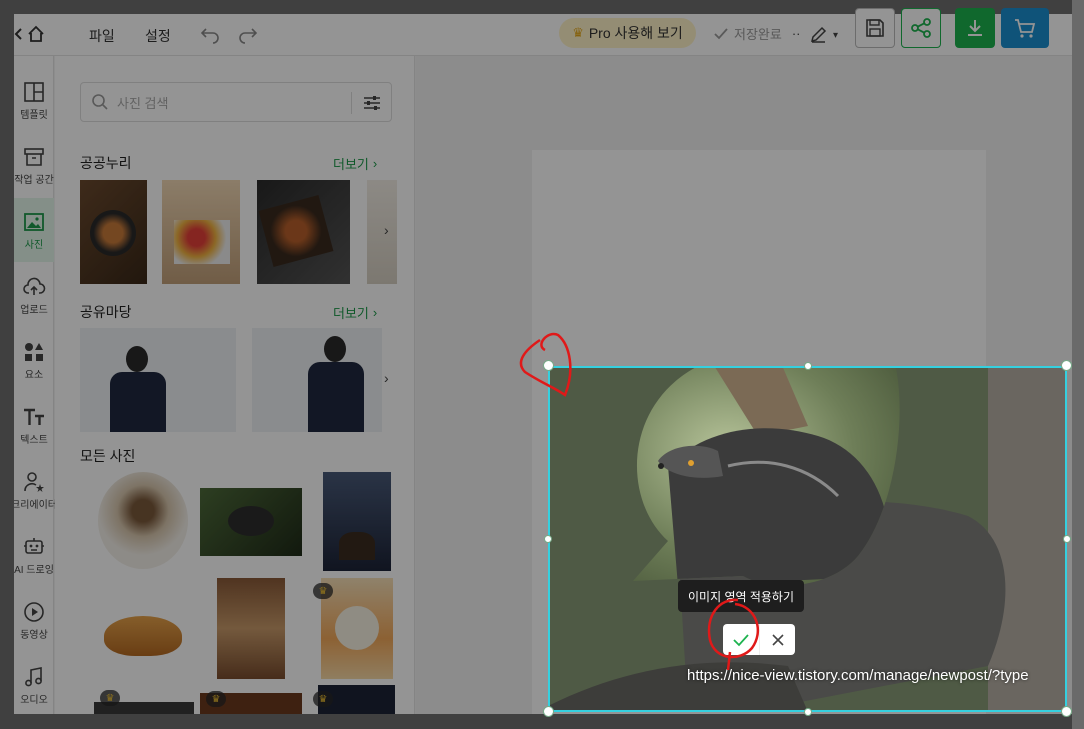 This screenshot has width=1084, height=729. Describe the element at coordinates (1067, 539) in the screenshot. I see `resize-handle-right` at that location.